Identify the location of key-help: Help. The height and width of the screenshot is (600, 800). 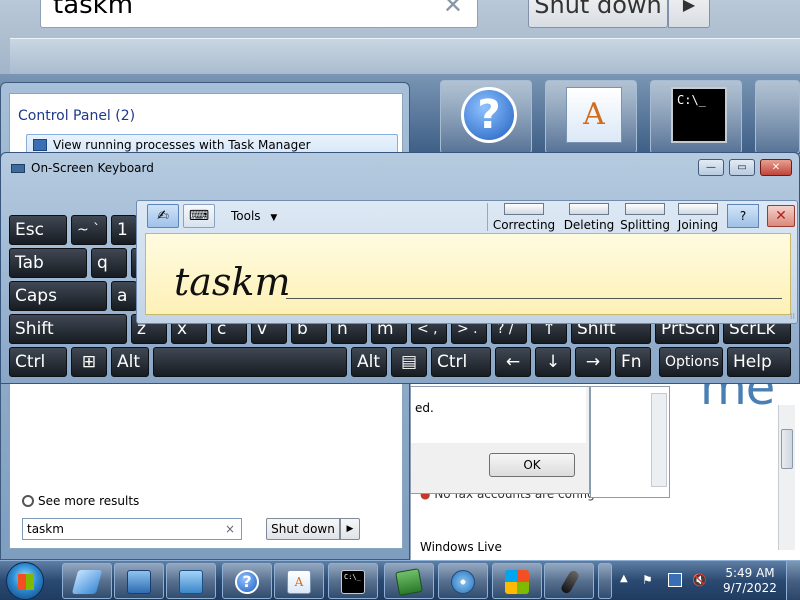
(759, 362).